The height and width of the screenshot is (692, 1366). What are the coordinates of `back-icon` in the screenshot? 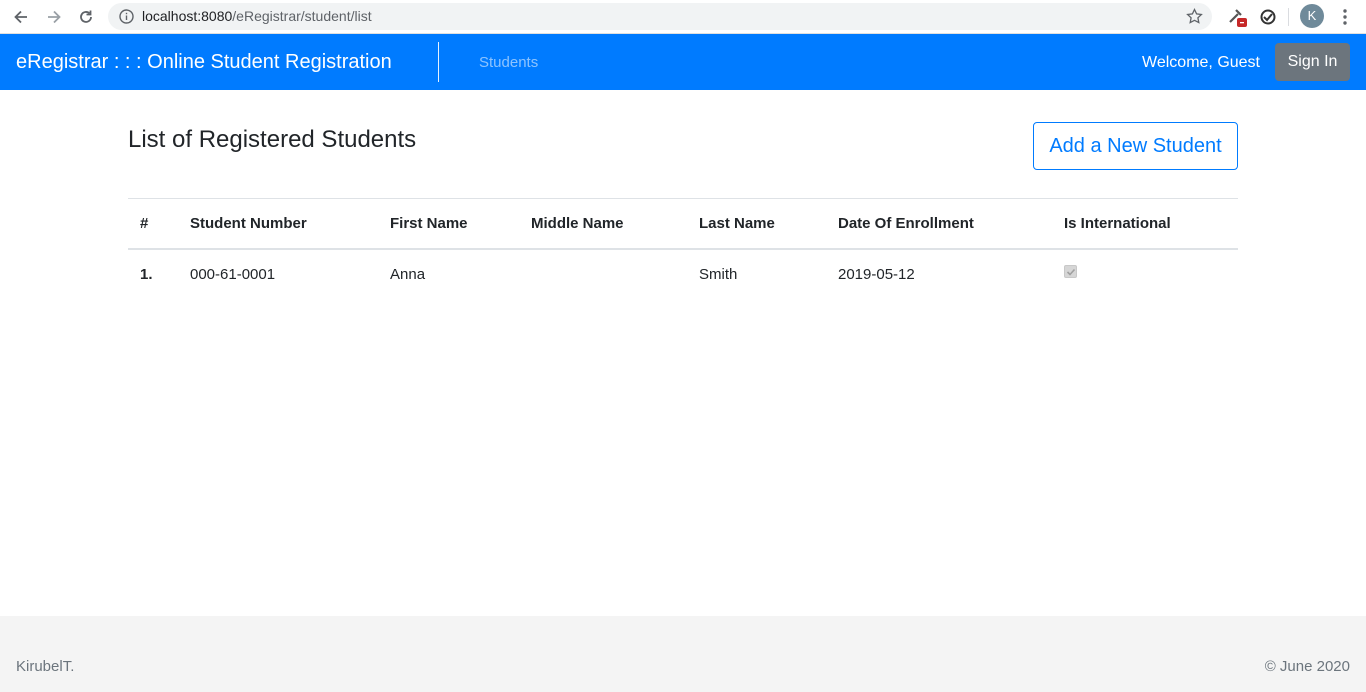 It's located at (20, 17).